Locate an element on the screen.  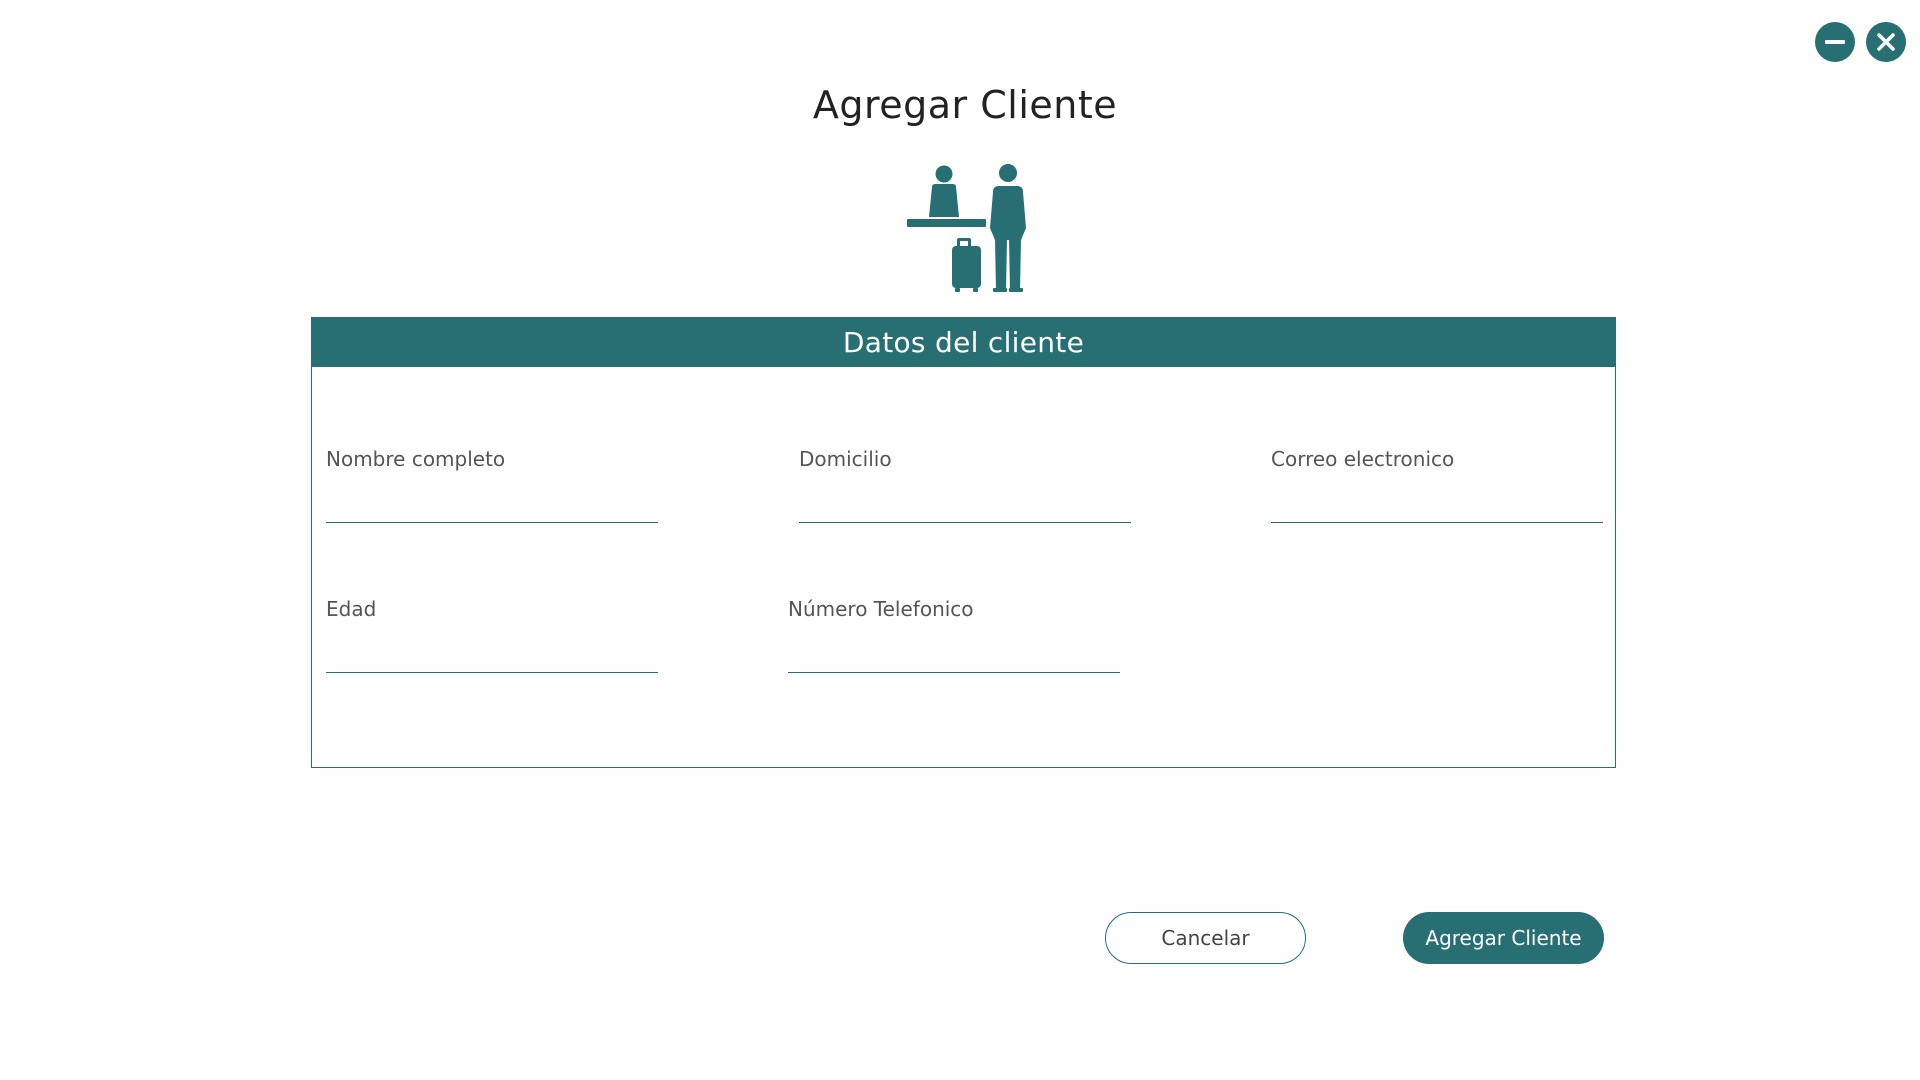
minimize-button is located at coordinates (1835, 42).